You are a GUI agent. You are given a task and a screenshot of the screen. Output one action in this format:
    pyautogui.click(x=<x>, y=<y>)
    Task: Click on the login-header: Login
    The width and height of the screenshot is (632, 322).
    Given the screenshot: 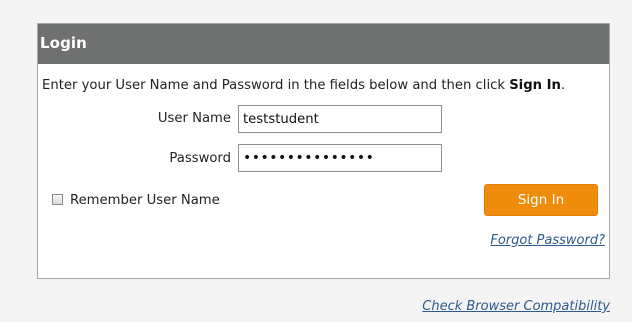 What is the action you would take?
    pyautogui.click(x=323, y=44)
    